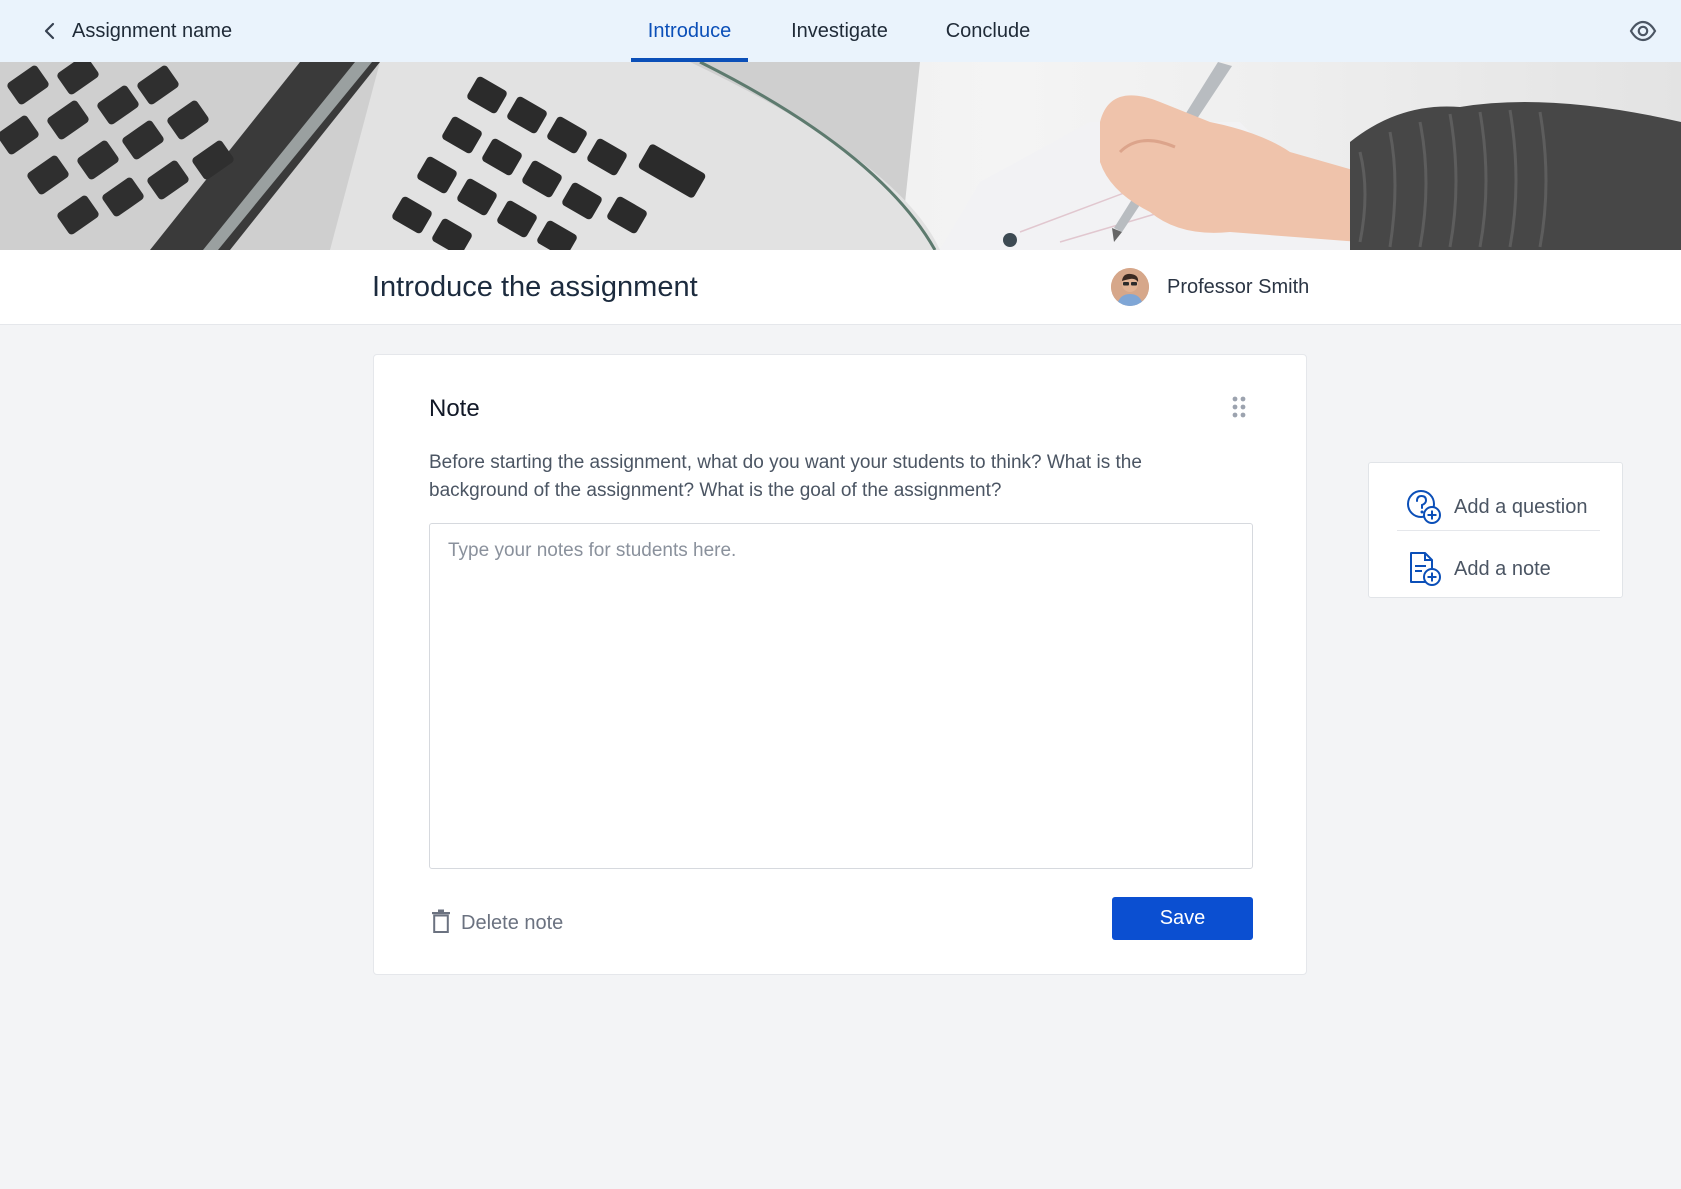 The height and width of the screenshot is (1189, 1681). Describe the element at coordinates (1521, 506) in the screenshot. I see `add-question-label: Add a question` at that location.